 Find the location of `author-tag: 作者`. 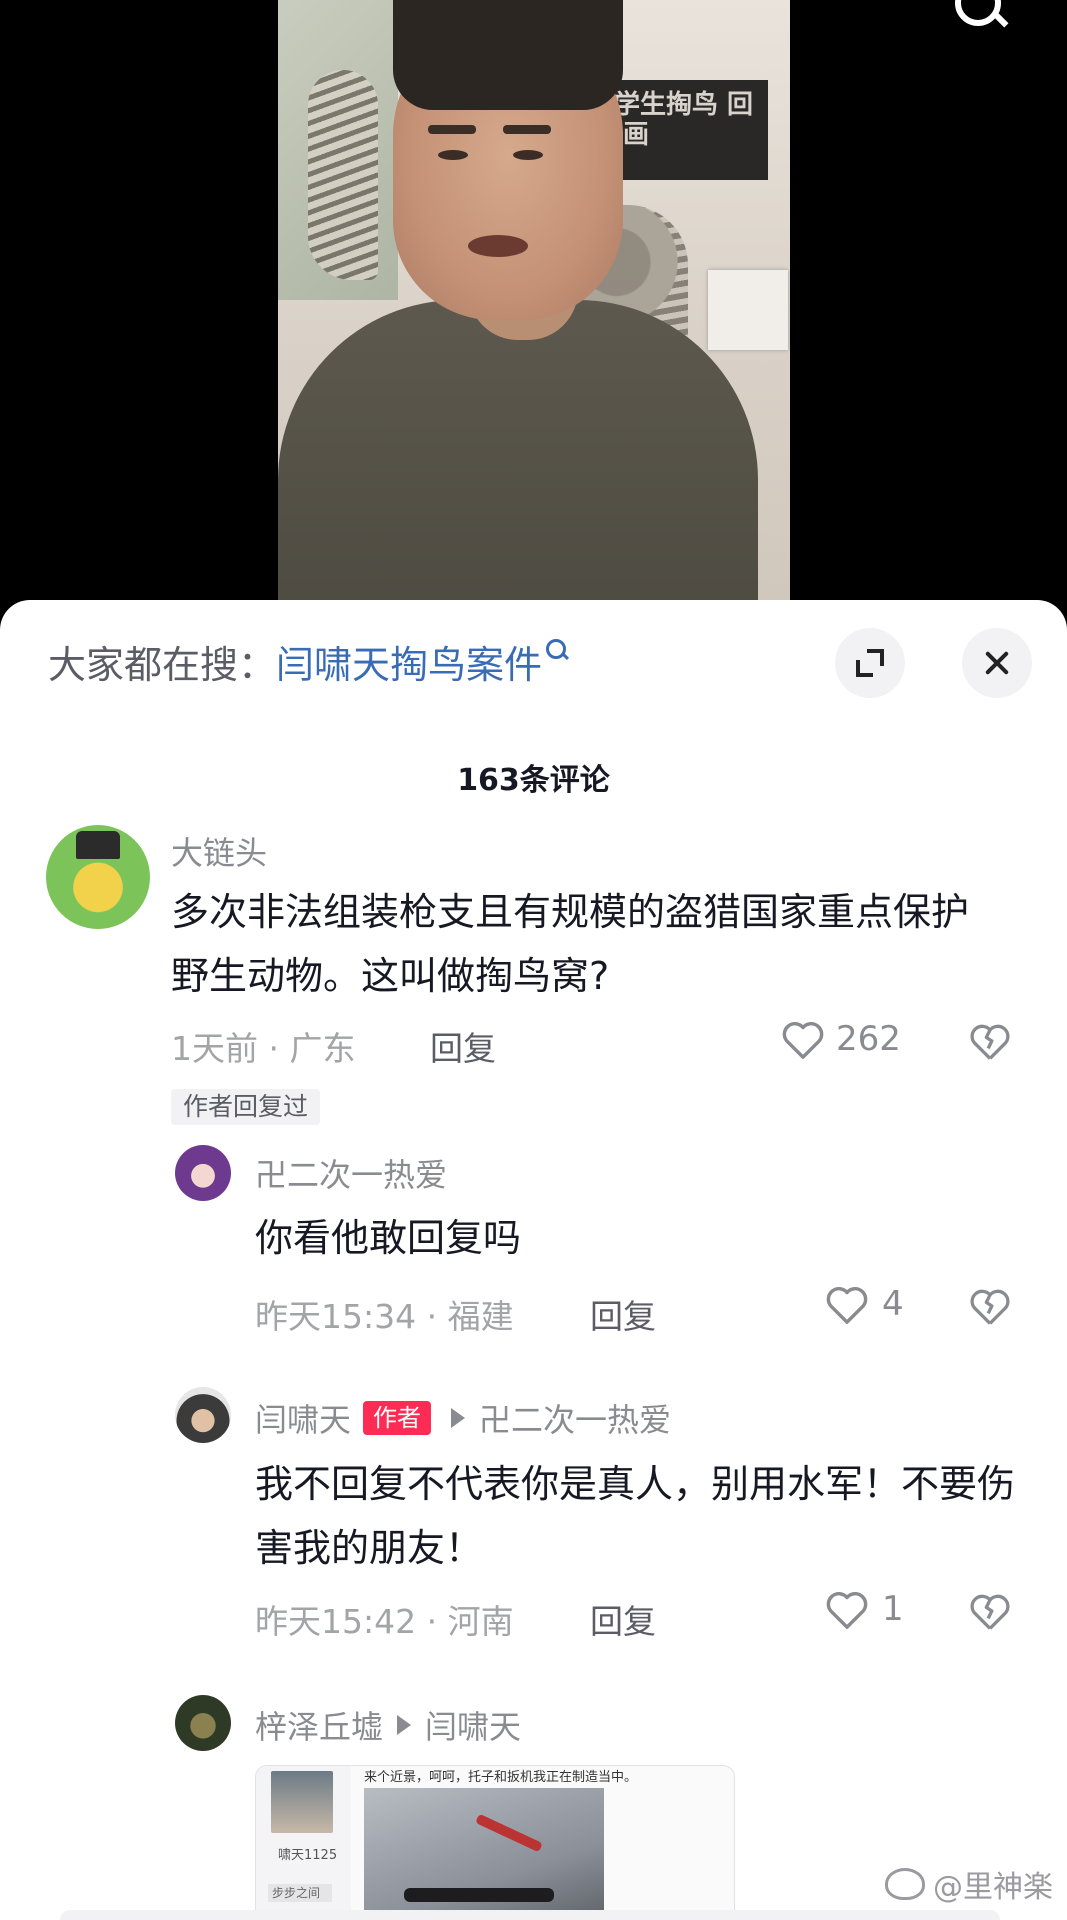

author-tag: 作者 is located at coordinates (397, 1418).